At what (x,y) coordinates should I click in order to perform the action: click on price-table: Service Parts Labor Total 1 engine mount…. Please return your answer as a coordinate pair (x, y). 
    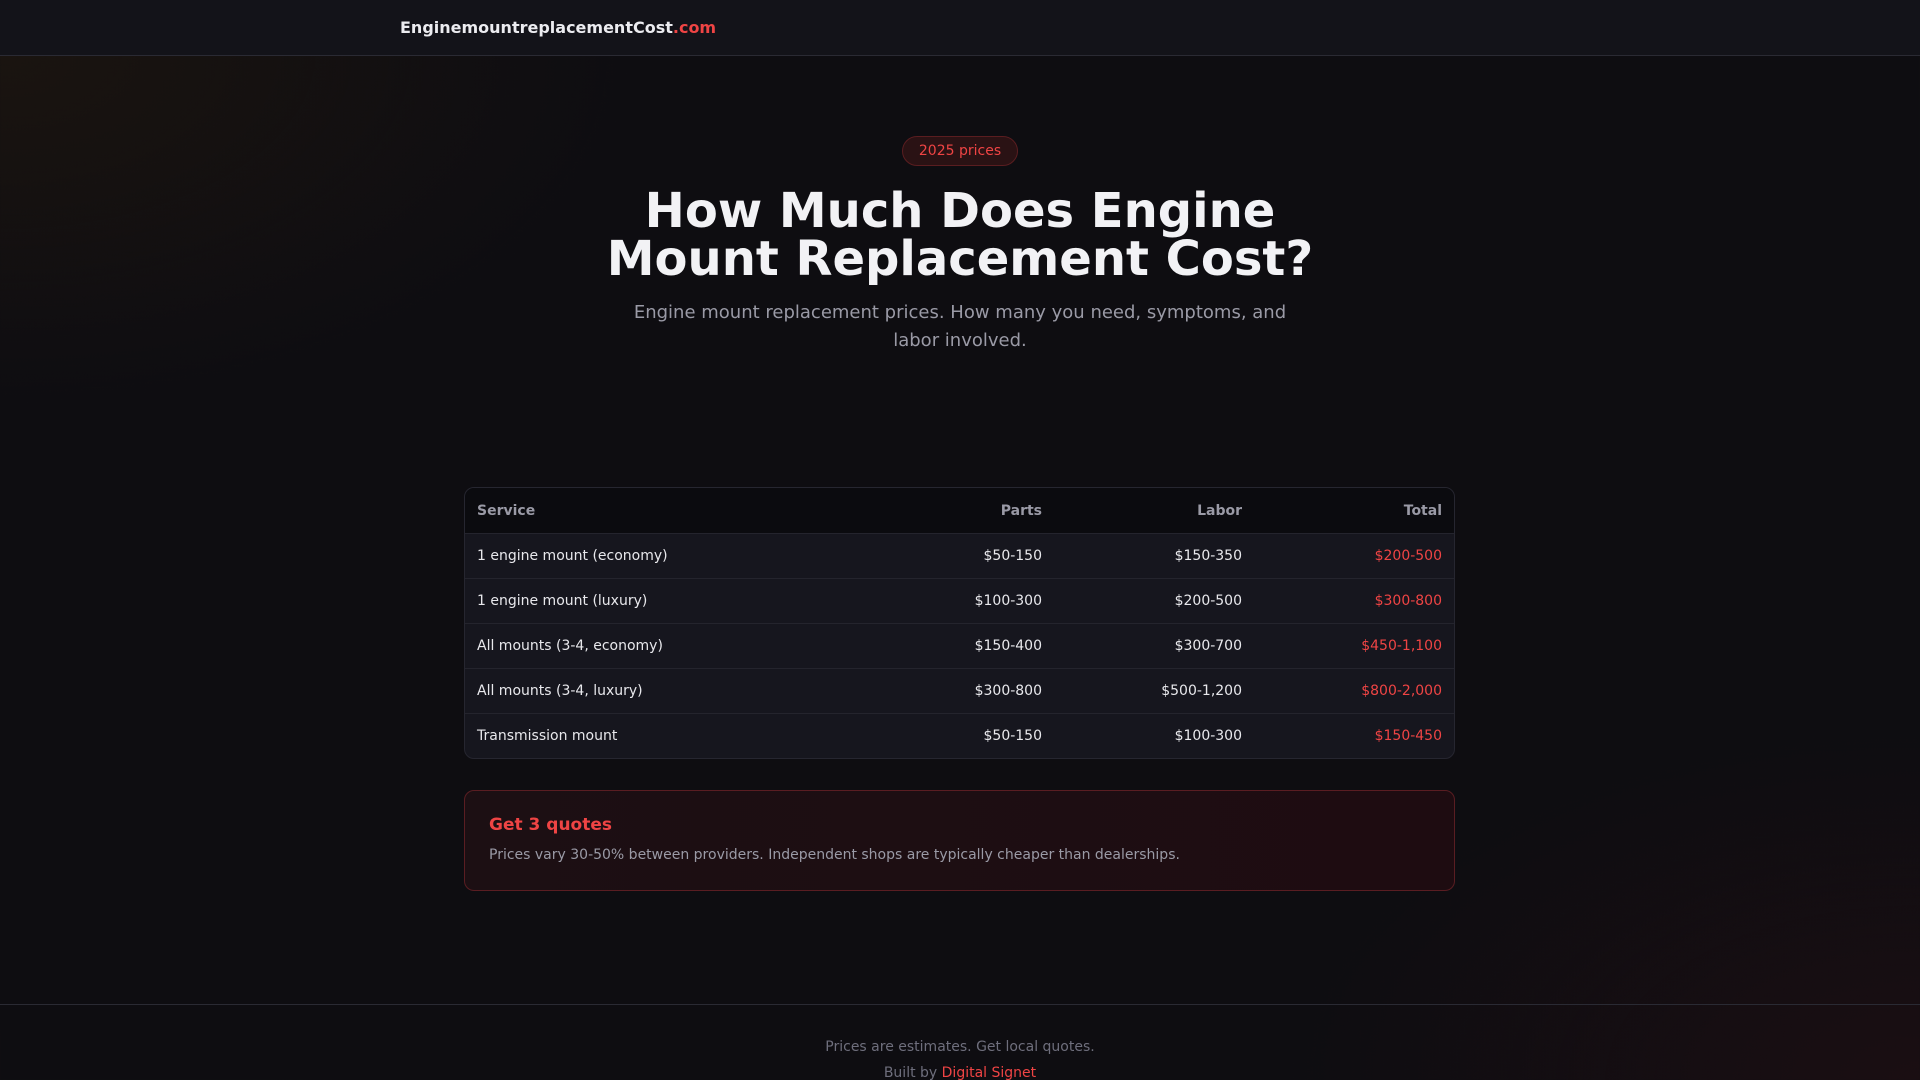
    Looking at the image, I should click on (959, 623).